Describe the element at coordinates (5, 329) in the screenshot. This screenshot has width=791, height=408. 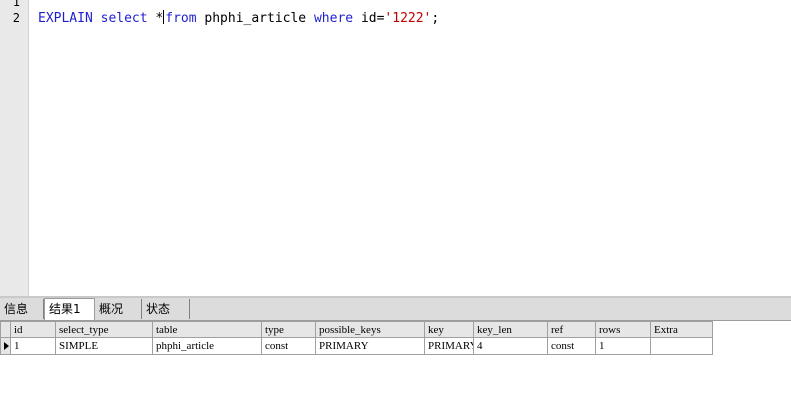
I see `row-indicator-header` at that location.